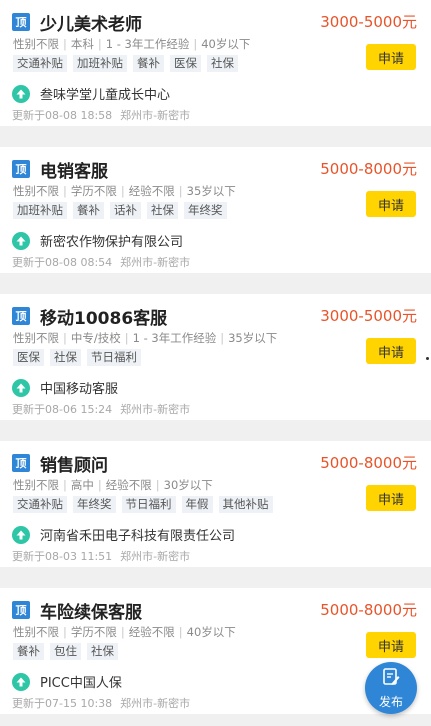  I want to click on company-row: PICC中国人保, so click(67, 681).